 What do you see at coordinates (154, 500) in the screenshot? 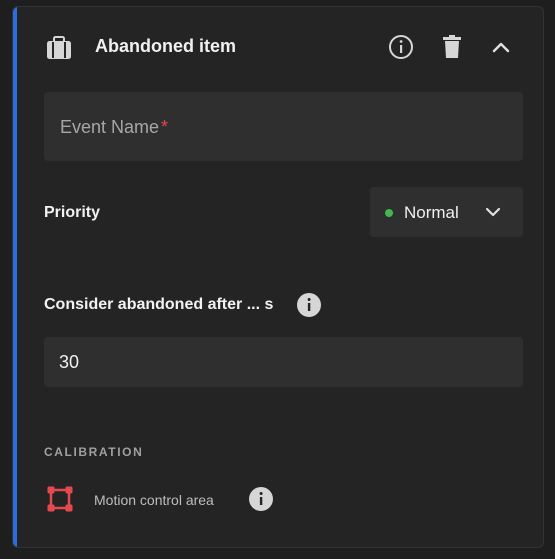
I see `motion-control-area-link: Motion control area` at bounding box center [154, 500].